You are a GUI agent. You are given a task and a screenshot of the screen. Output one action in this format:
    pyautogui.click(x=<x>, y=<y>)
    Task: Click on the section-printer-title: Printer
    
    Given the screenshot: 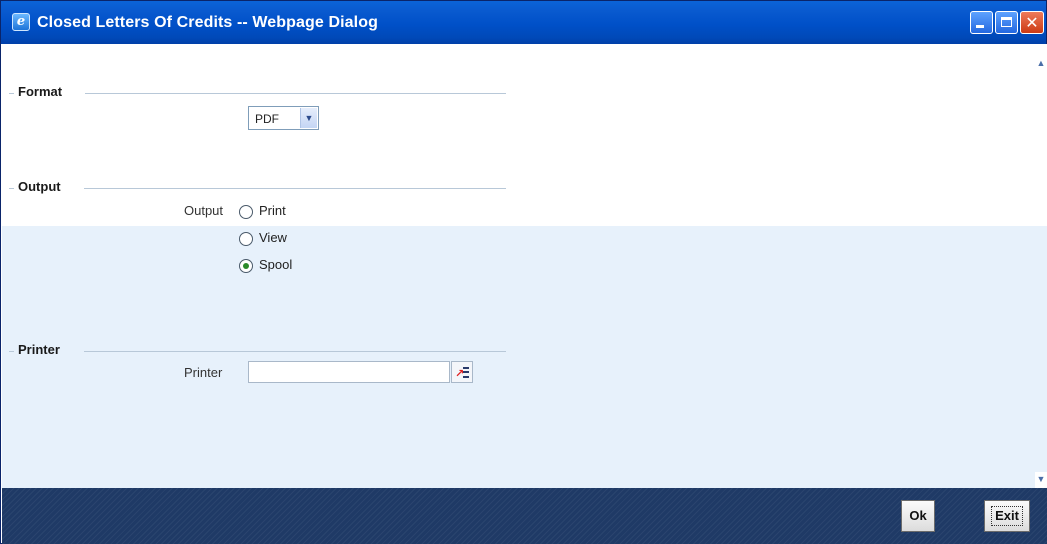 What is the action you would take?
    pyautogui.click(x=39, y=349)
    